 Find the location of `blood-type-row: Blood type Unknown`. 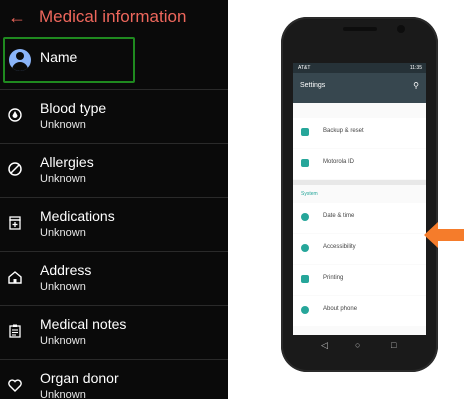

blood-type-row: Blood type Unknown is located at coordinates (114, 115).